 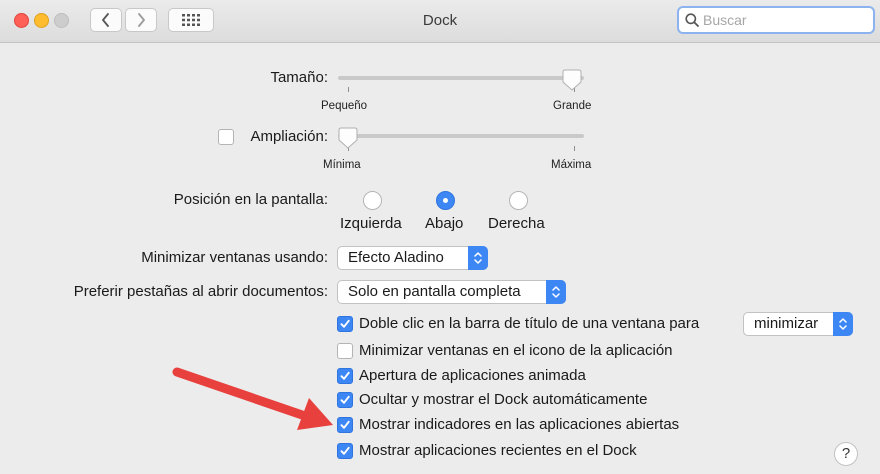 I want to click on search-field, so click(x=776, y=20).